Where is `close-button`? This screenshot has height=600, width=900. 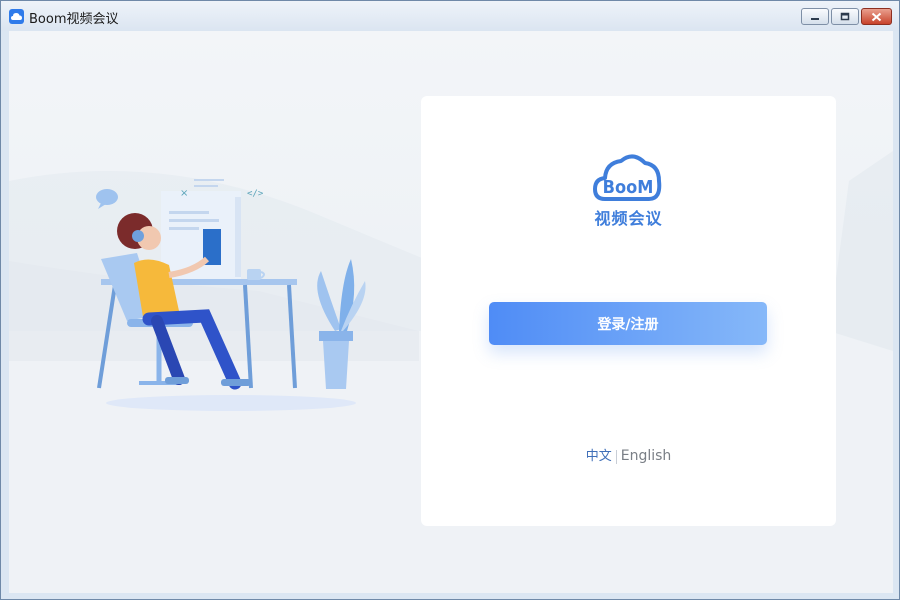
close-button is located at coordinates (876, 16).